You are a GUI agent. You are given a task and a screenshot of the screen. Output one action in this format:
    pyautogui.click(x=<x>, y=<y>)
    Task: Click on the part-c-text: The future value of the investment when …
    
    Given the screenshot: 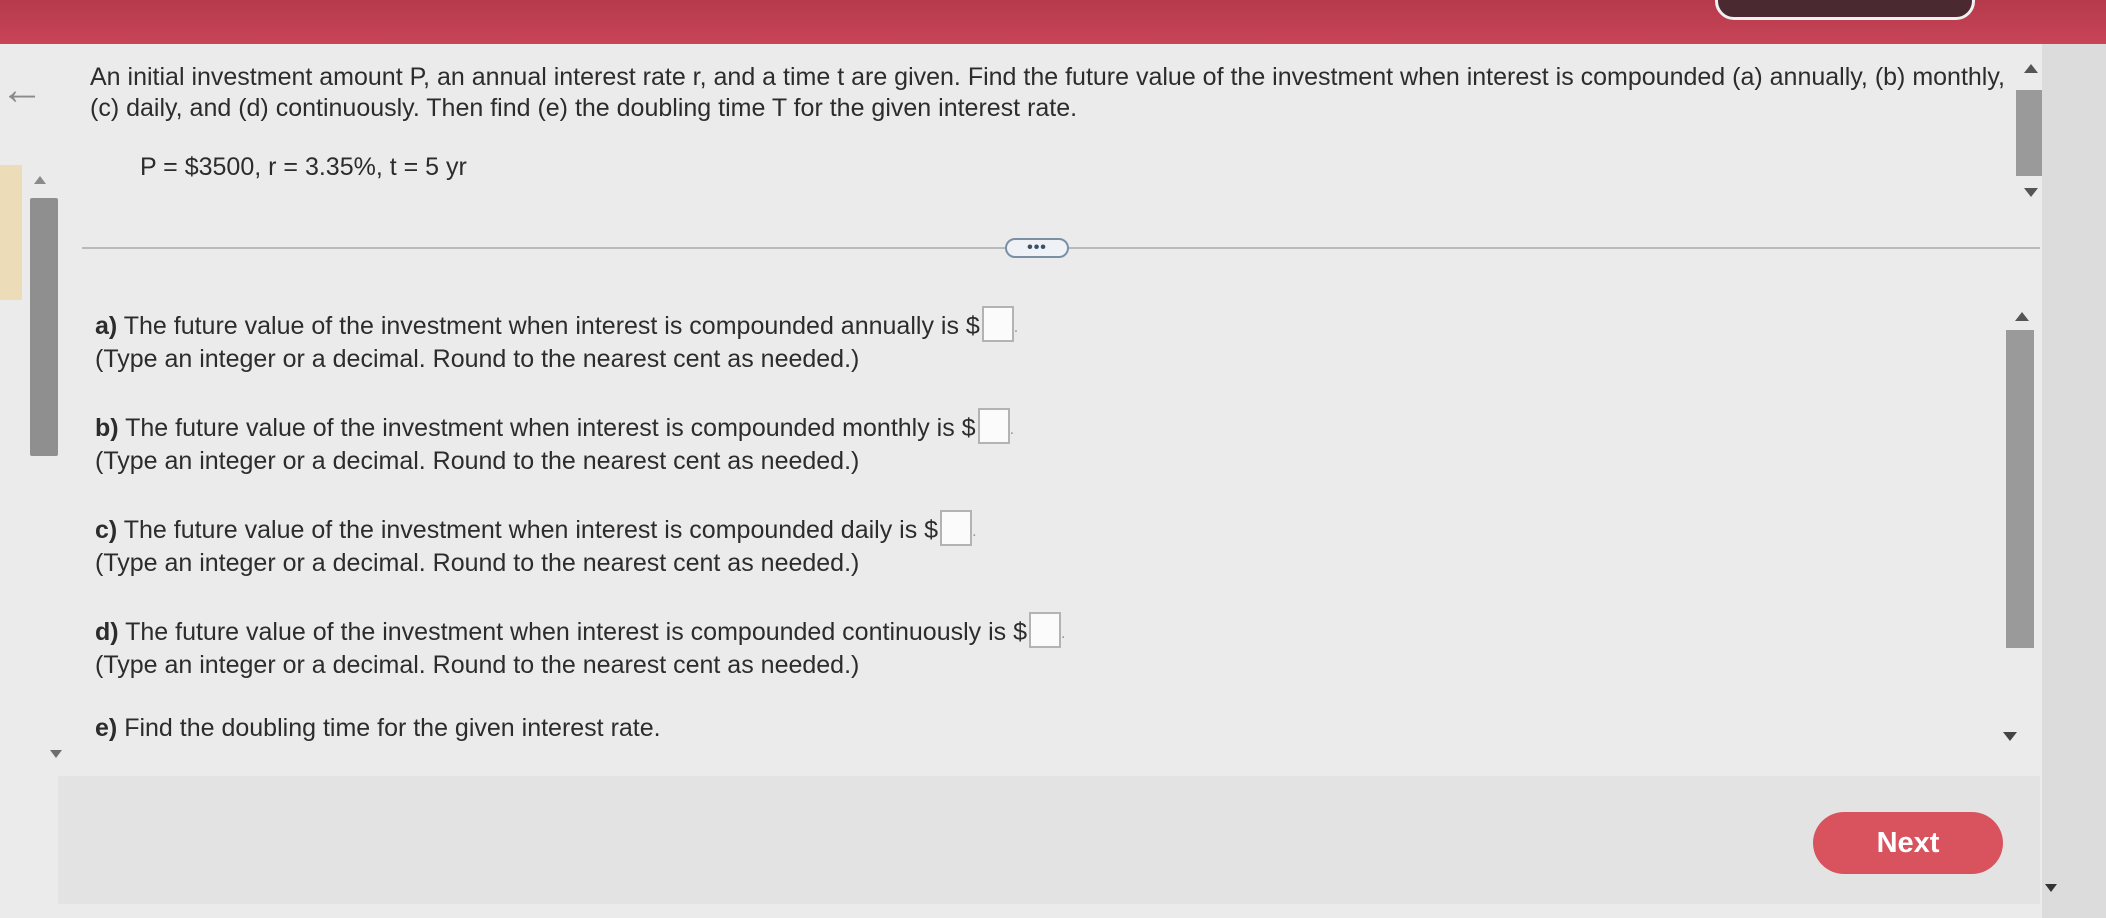 What is the action you would take?
    pyautogui.click(x=531, y=530)
    